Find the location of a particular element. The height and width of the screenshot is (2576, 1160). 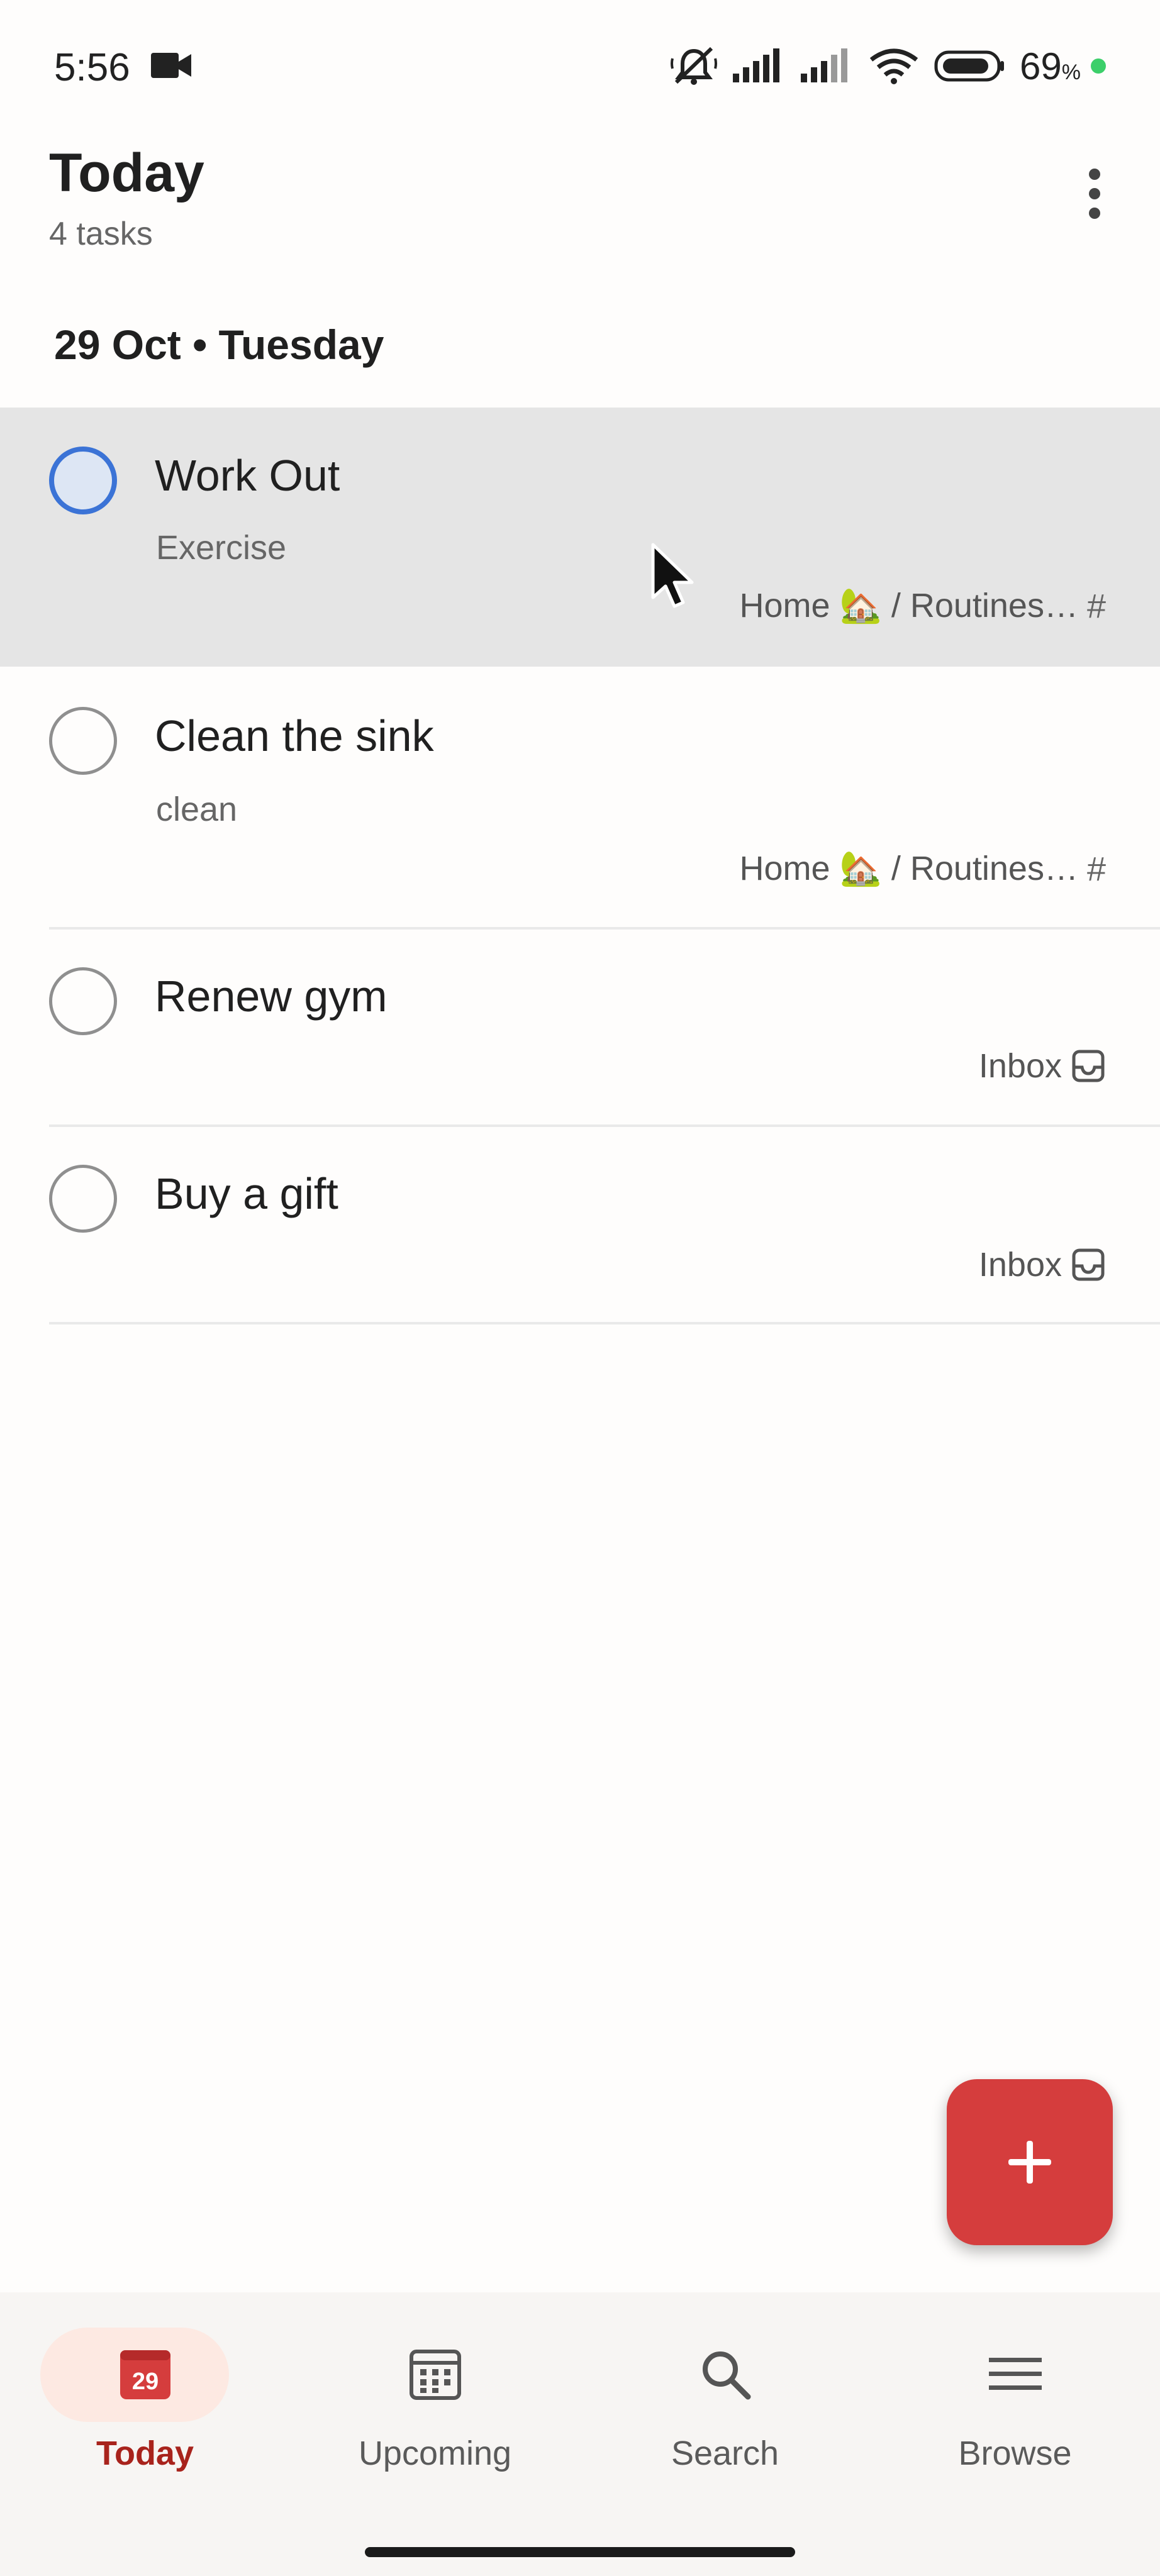

task-row: Buy a gift Inbox is located at coordinates (580, 1225).